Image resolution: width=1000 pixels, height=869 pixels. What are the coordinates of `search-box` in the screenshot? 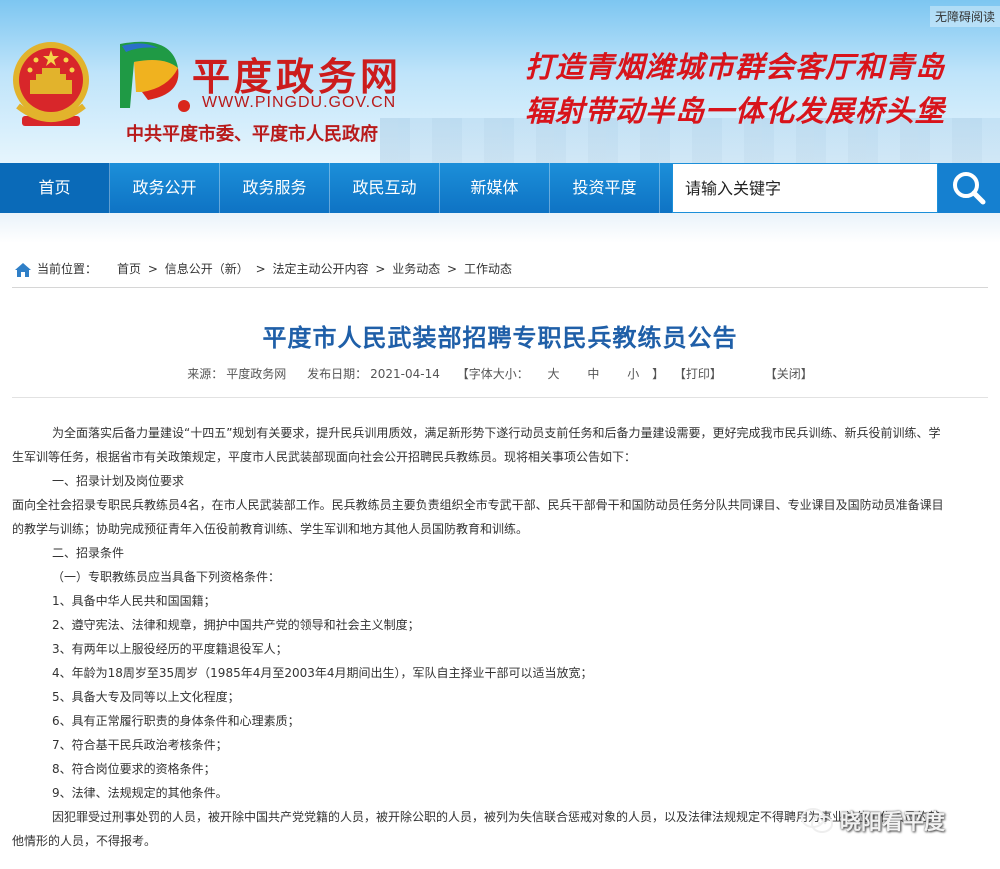 It's located at (805, 188).